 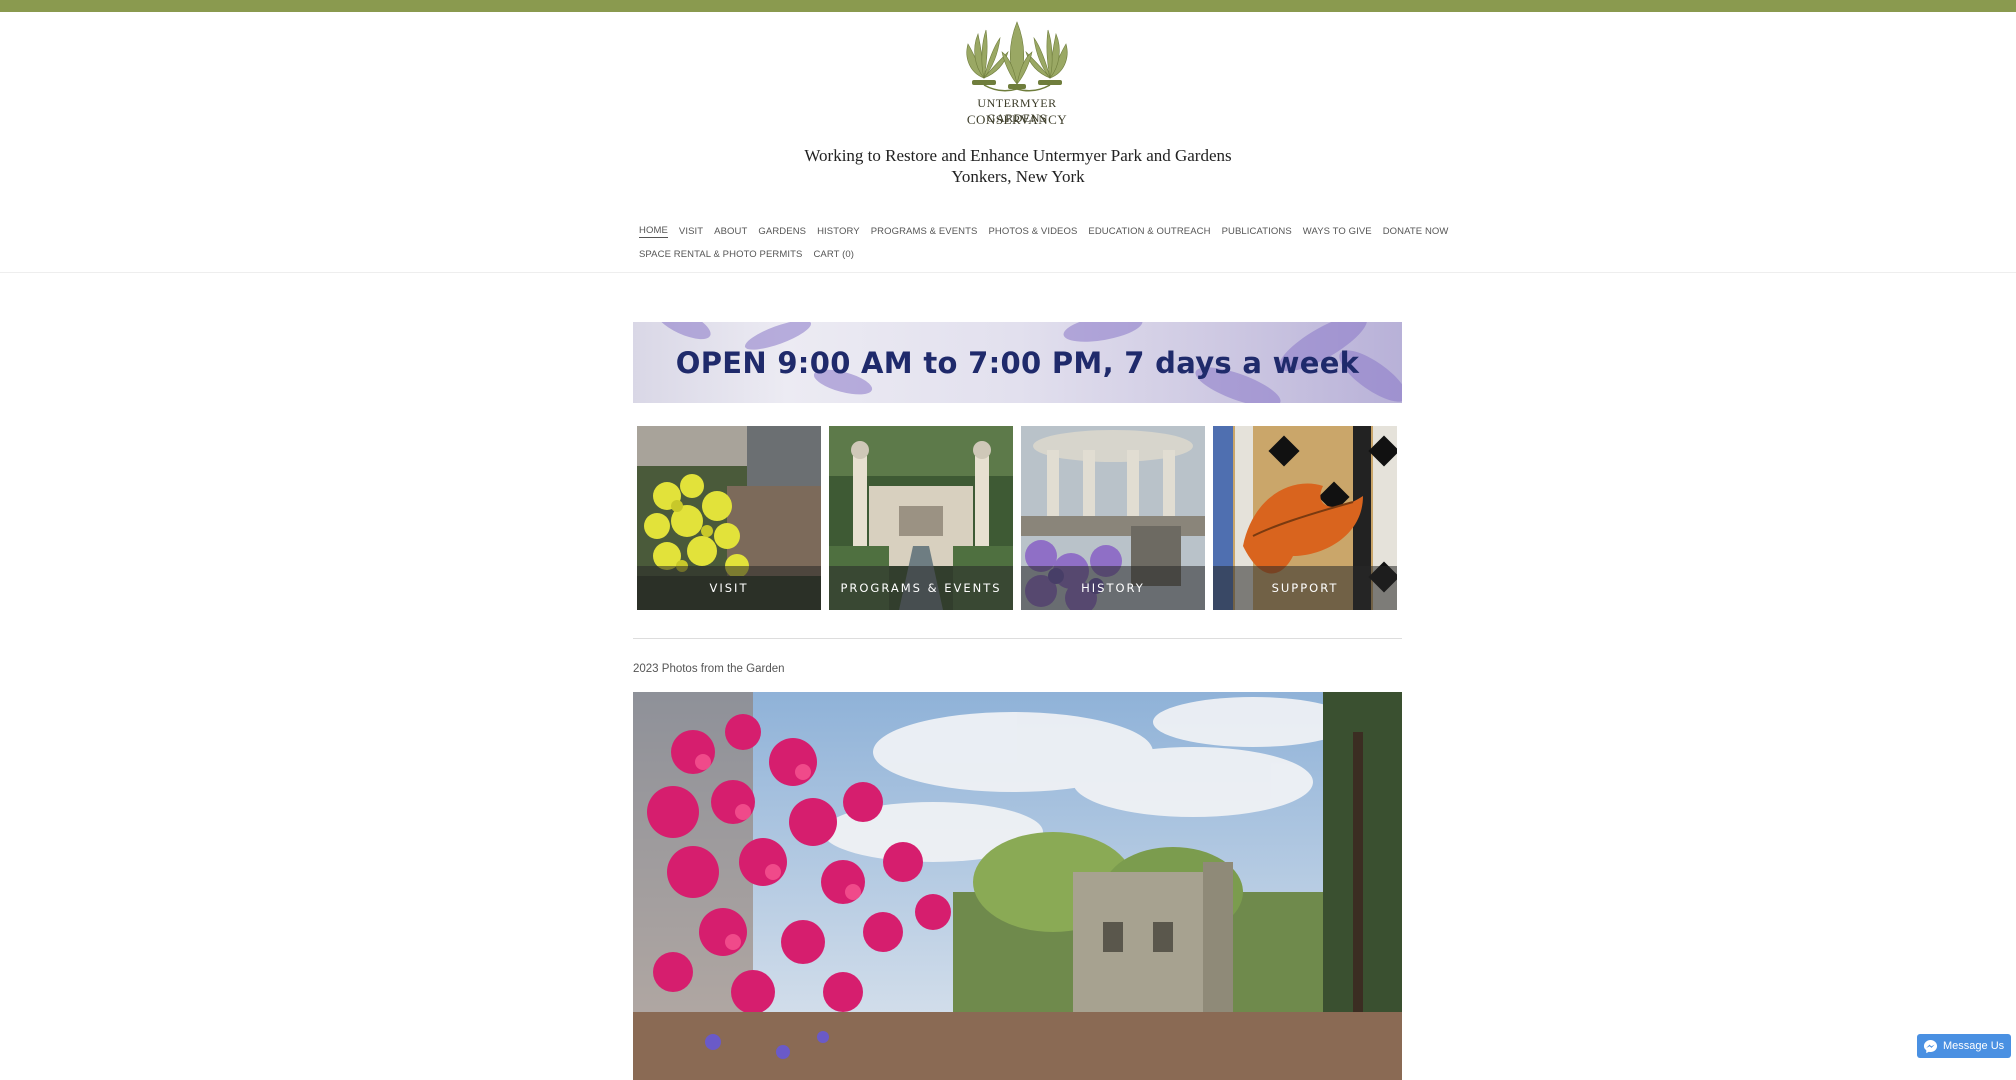 What do you see at coordinates (1008, 272) in the screenshot?
I see `header-divider` at bounding box center [1008, 272].